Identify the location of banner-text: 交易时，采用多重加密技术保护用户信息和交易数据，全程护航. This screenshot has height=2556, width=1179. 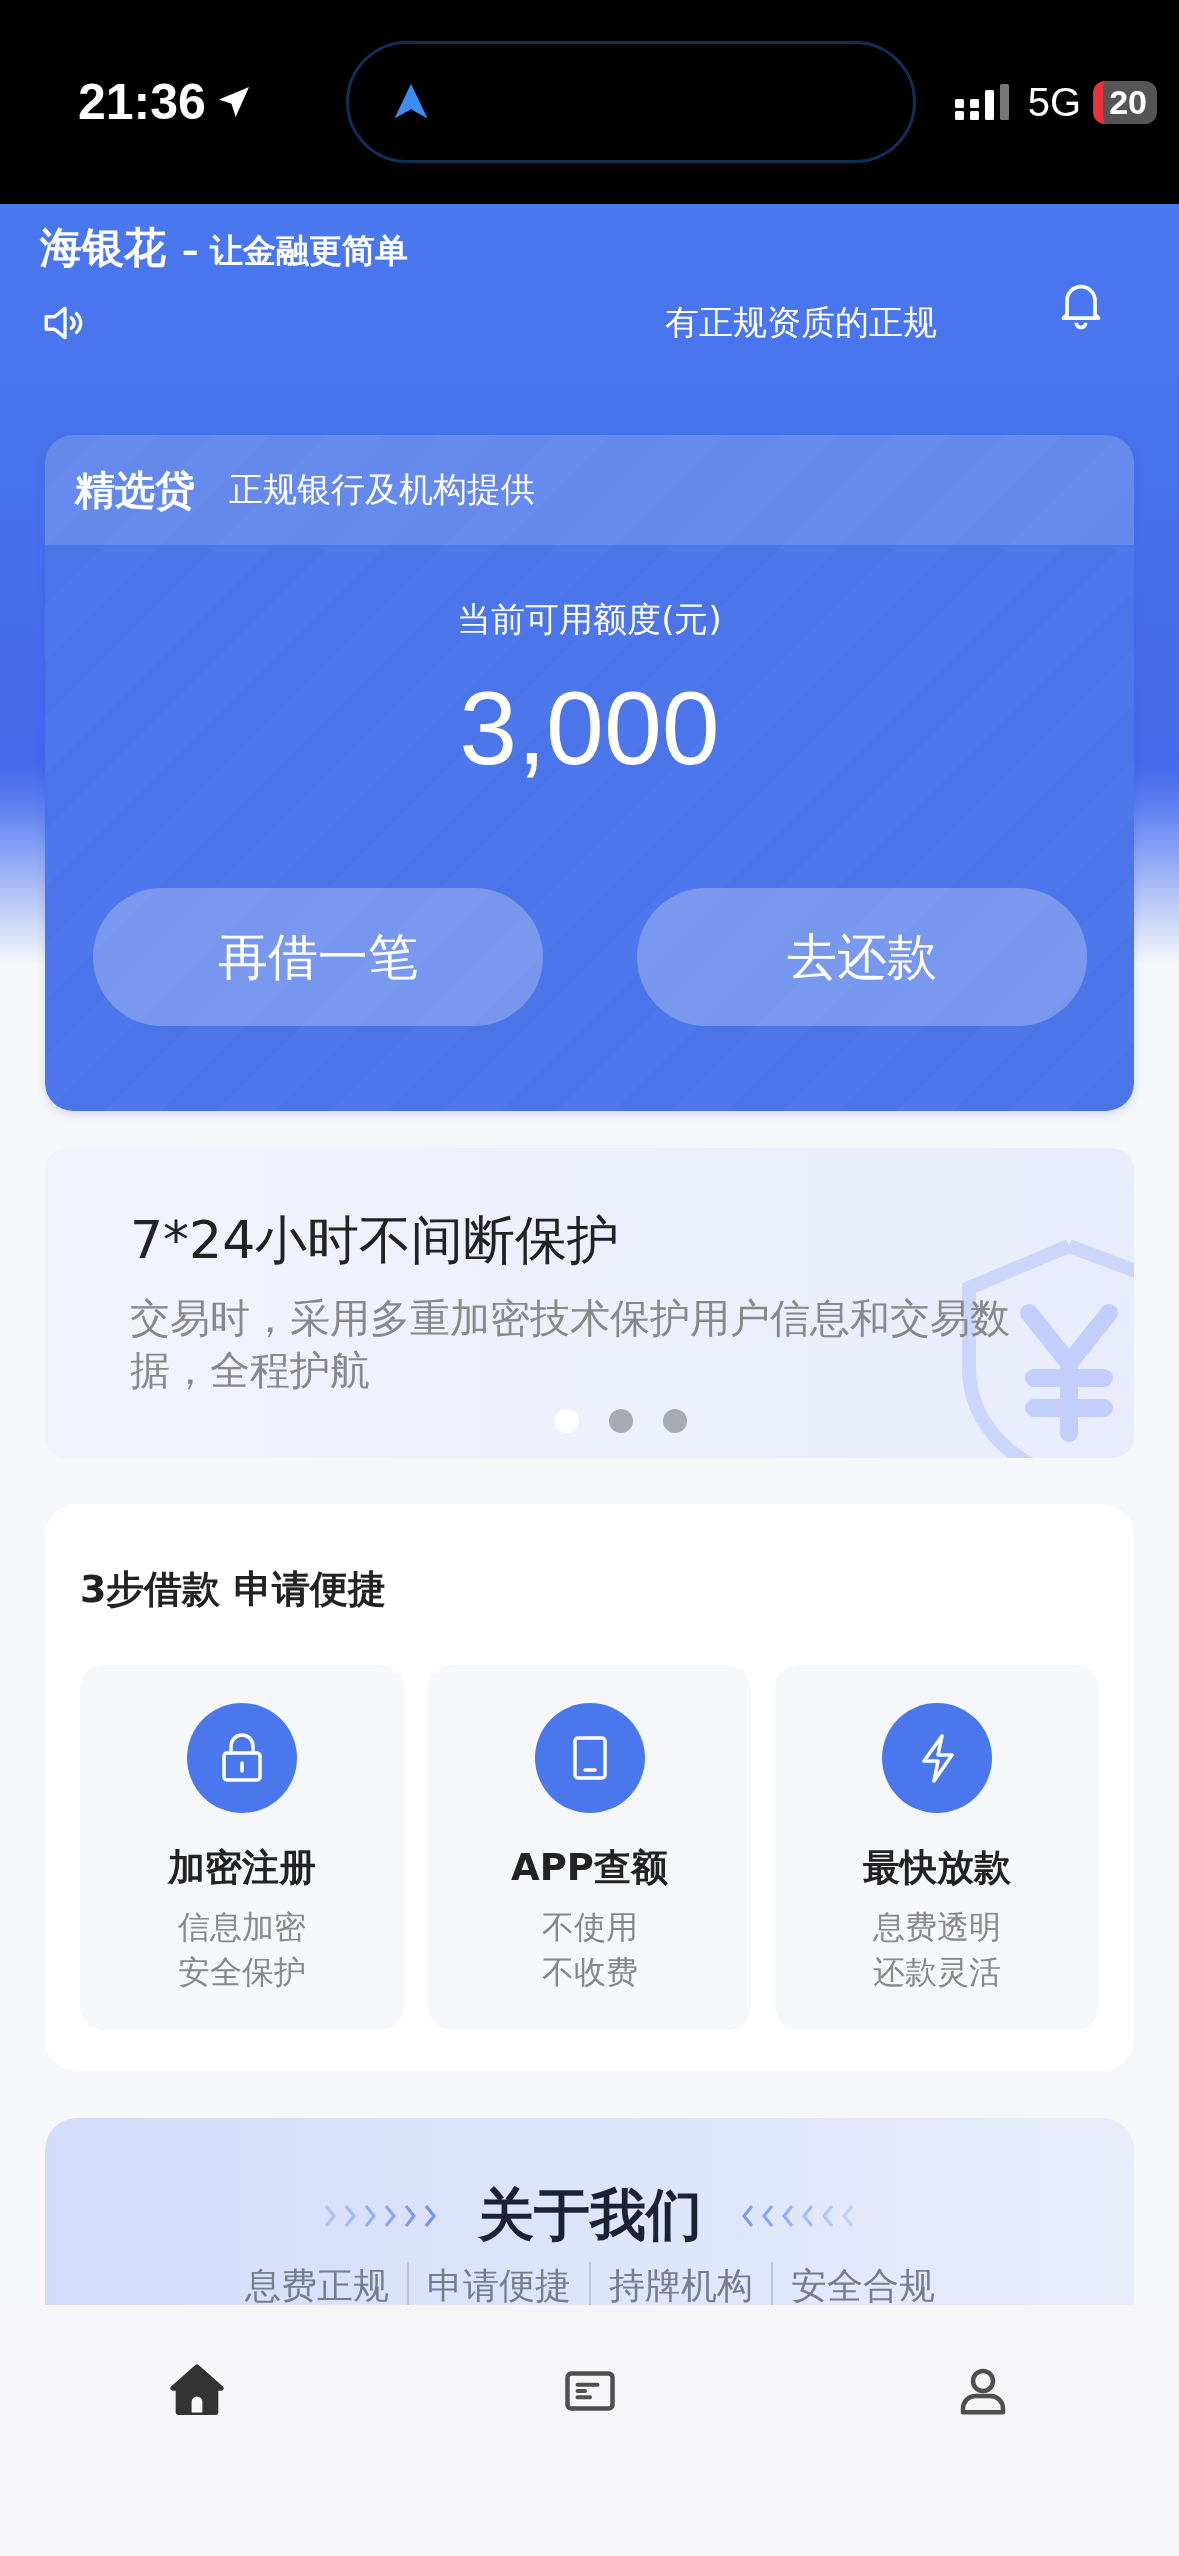
(570, 1344).